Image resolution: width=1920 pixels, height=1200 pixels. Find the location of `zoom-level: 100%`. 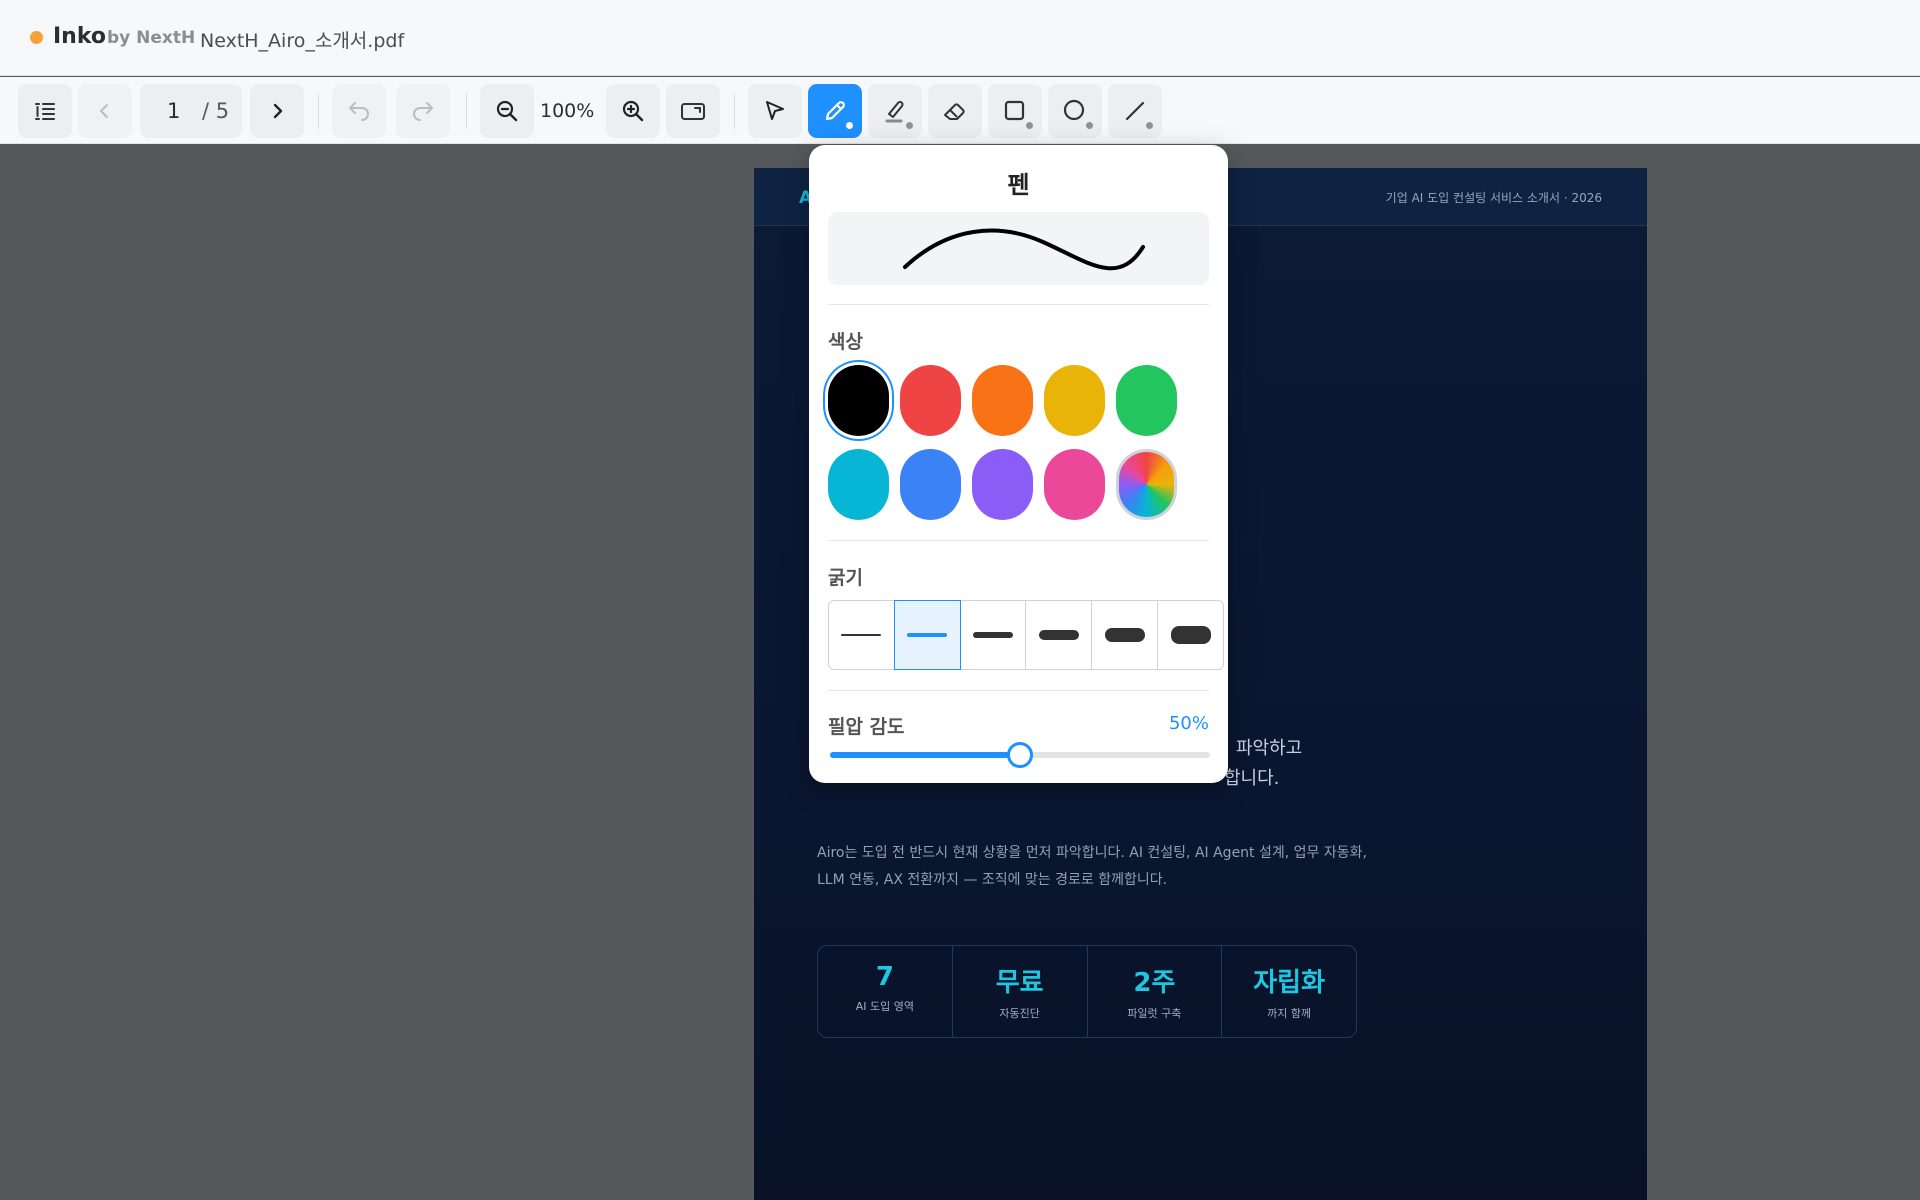

zoom-level: 100% is located at coordinates (567, 111).